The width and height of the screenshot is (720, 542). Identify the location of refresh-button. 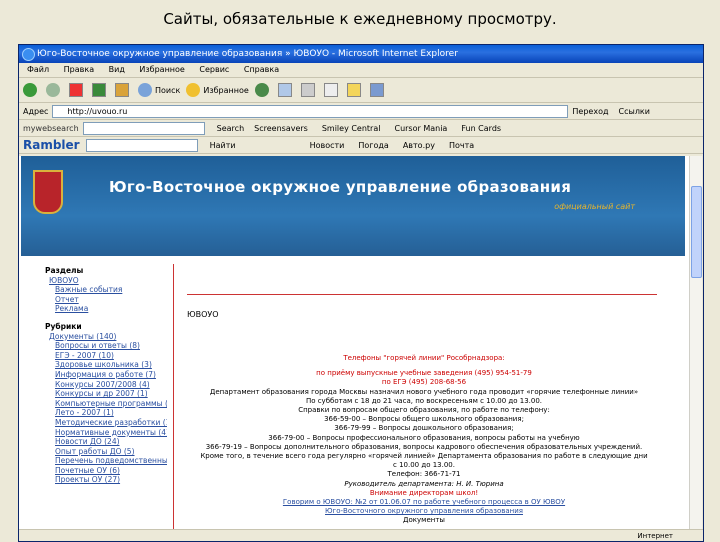
(100, 90).